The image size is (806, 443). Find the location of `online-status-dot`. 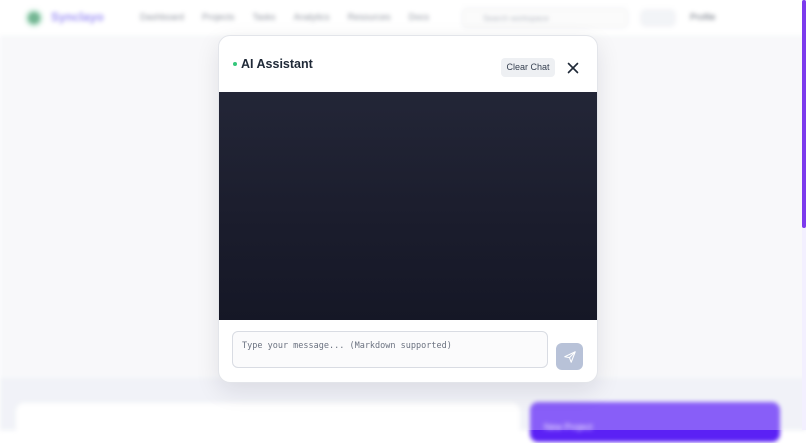

online-status-dot is located at coordinates (235, 64).